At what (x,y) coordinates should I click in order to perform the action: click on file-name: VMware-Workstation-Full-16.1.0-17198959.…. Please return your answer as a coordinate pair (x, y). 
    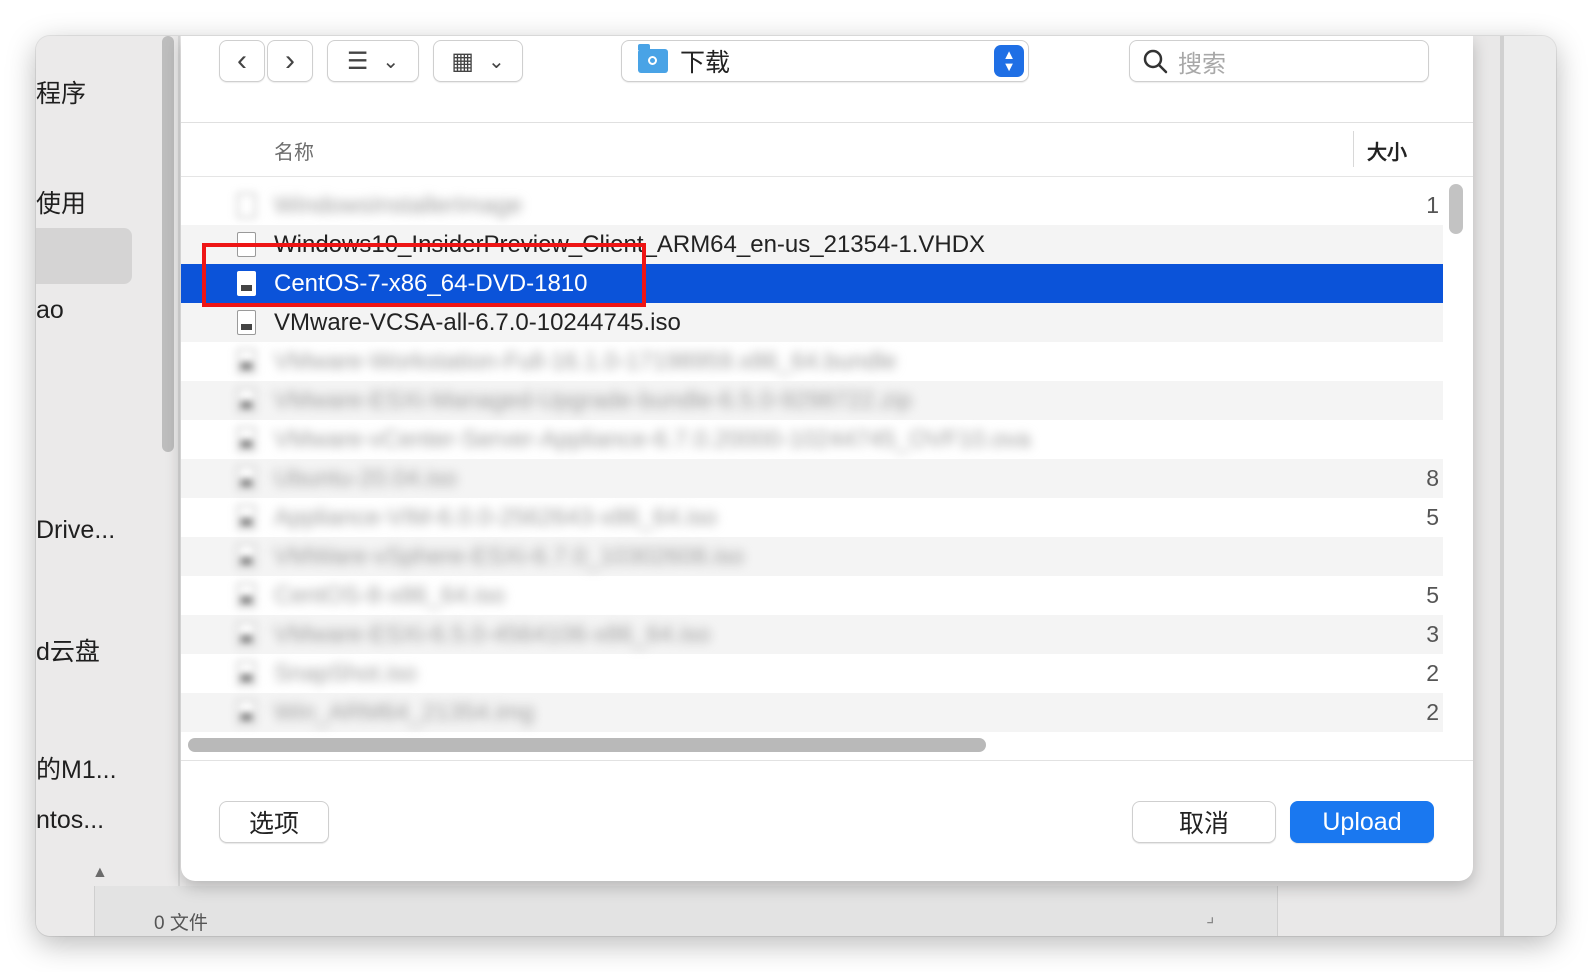
    Looking at the image, I should click on (585, 361).